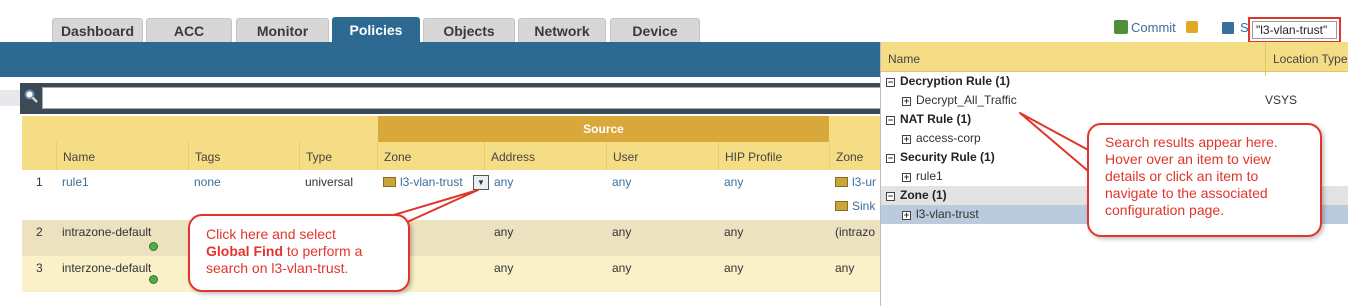 This screenshot has height=306, width=1348. What do you see at coordinates (904, 59) in the screenshot?
I see `results-col-name: Name` at bounding box center [904, 59].